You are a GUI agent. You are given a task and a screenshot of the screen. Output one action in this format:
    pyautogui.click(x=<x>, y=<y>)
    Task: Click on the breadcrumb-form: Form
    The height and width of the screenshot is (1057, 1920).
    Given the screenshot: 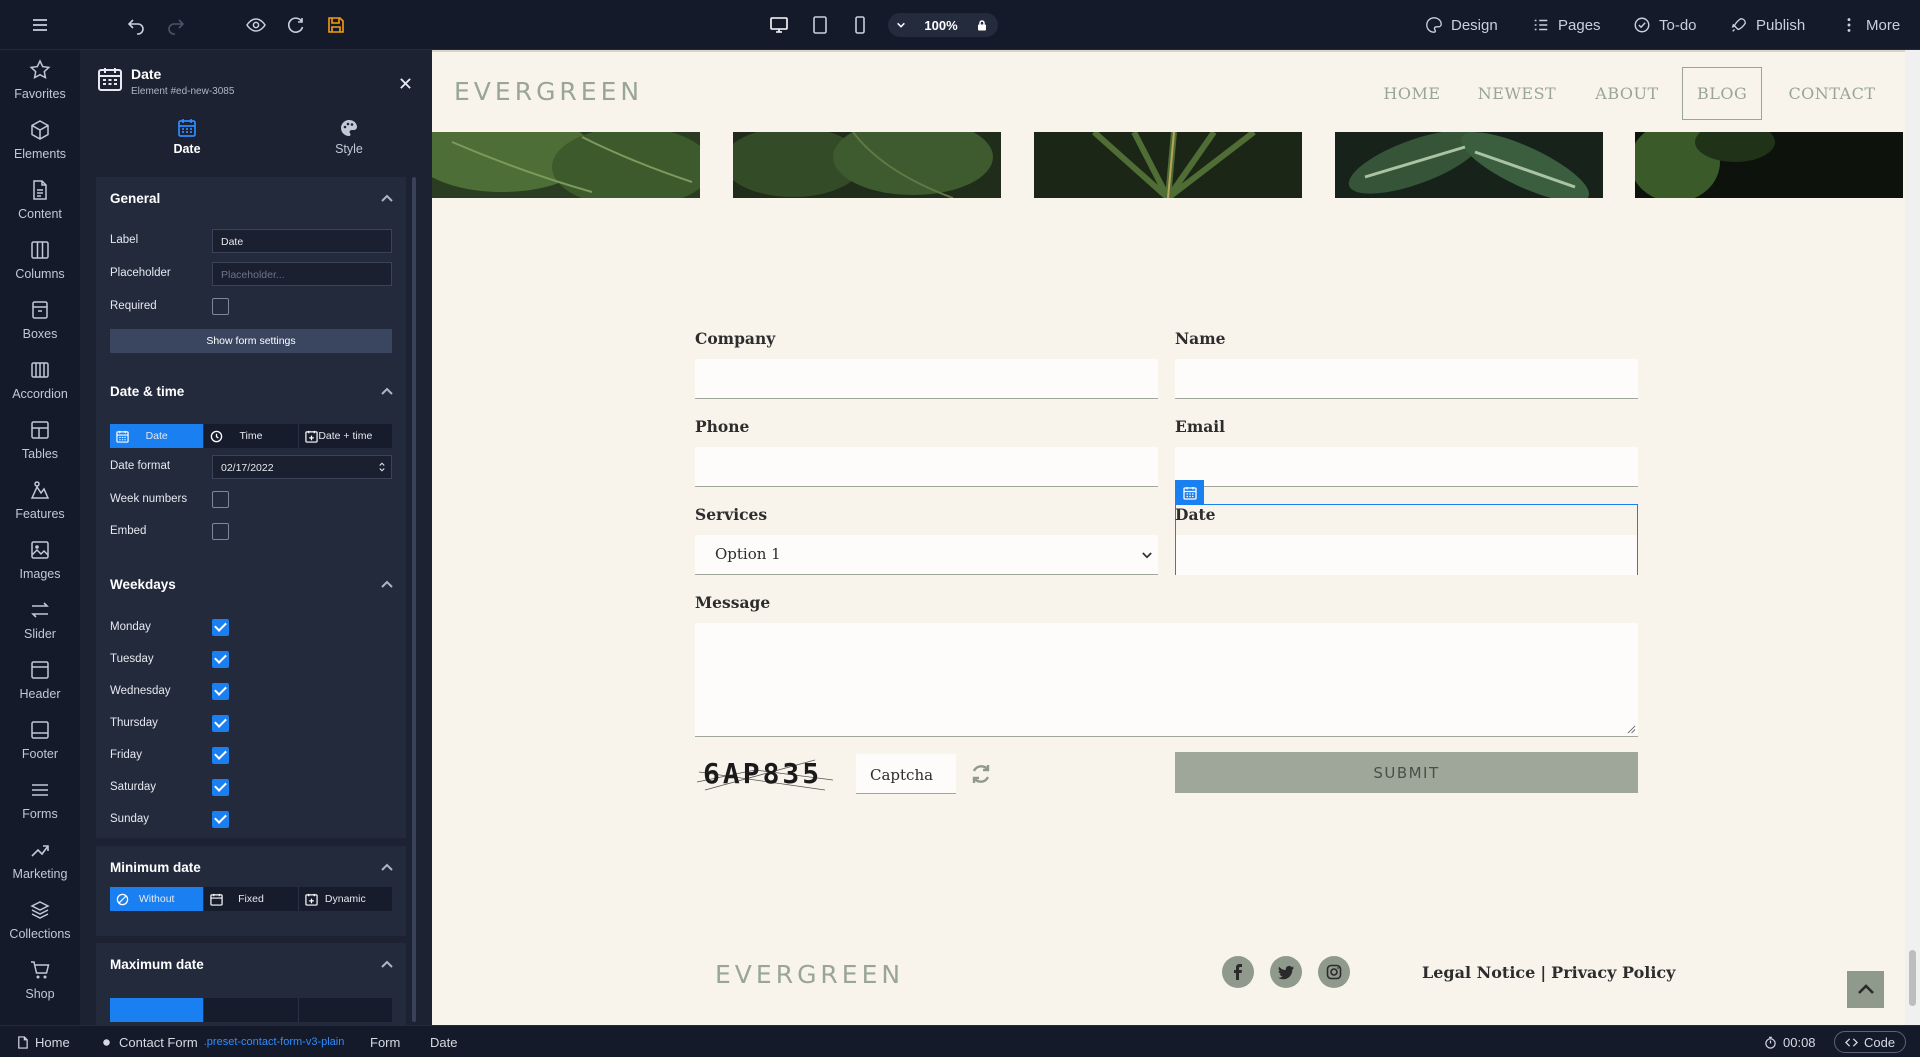 What is the action you would take?
    pyautogui.click(x=385, y=1041)
    